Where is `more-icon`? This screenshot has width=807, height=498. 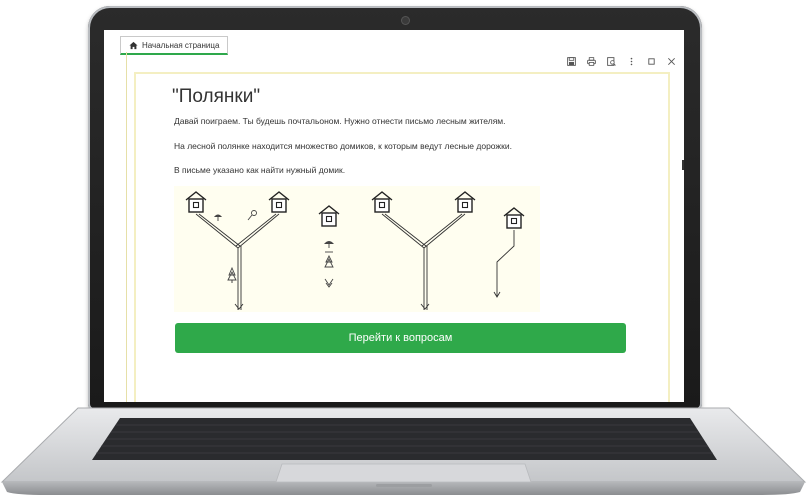
more-icon is located at coordinates (631, 61).